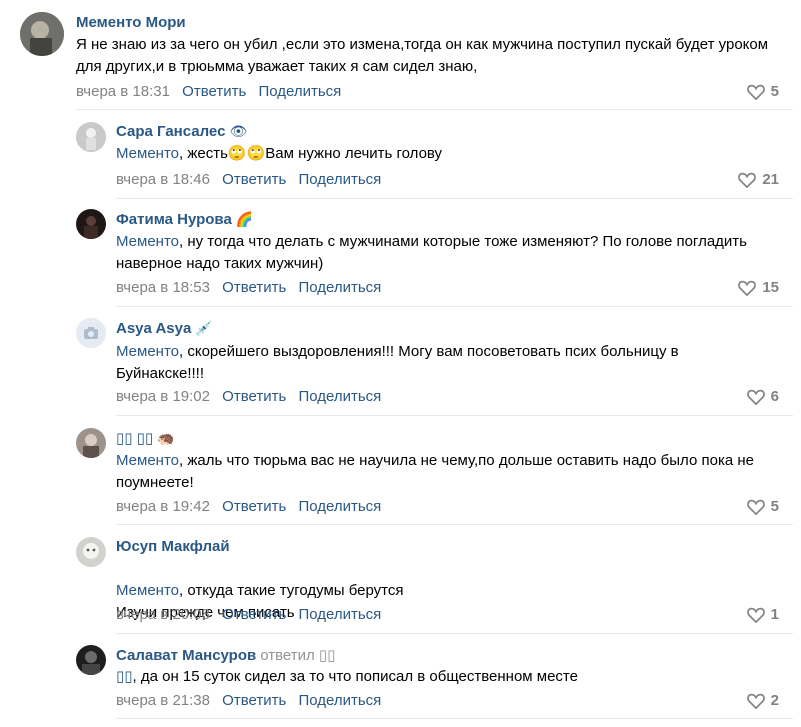  I want to click on comment-author: Салават Мансуров ответил ▯▯, so click(225, 655).